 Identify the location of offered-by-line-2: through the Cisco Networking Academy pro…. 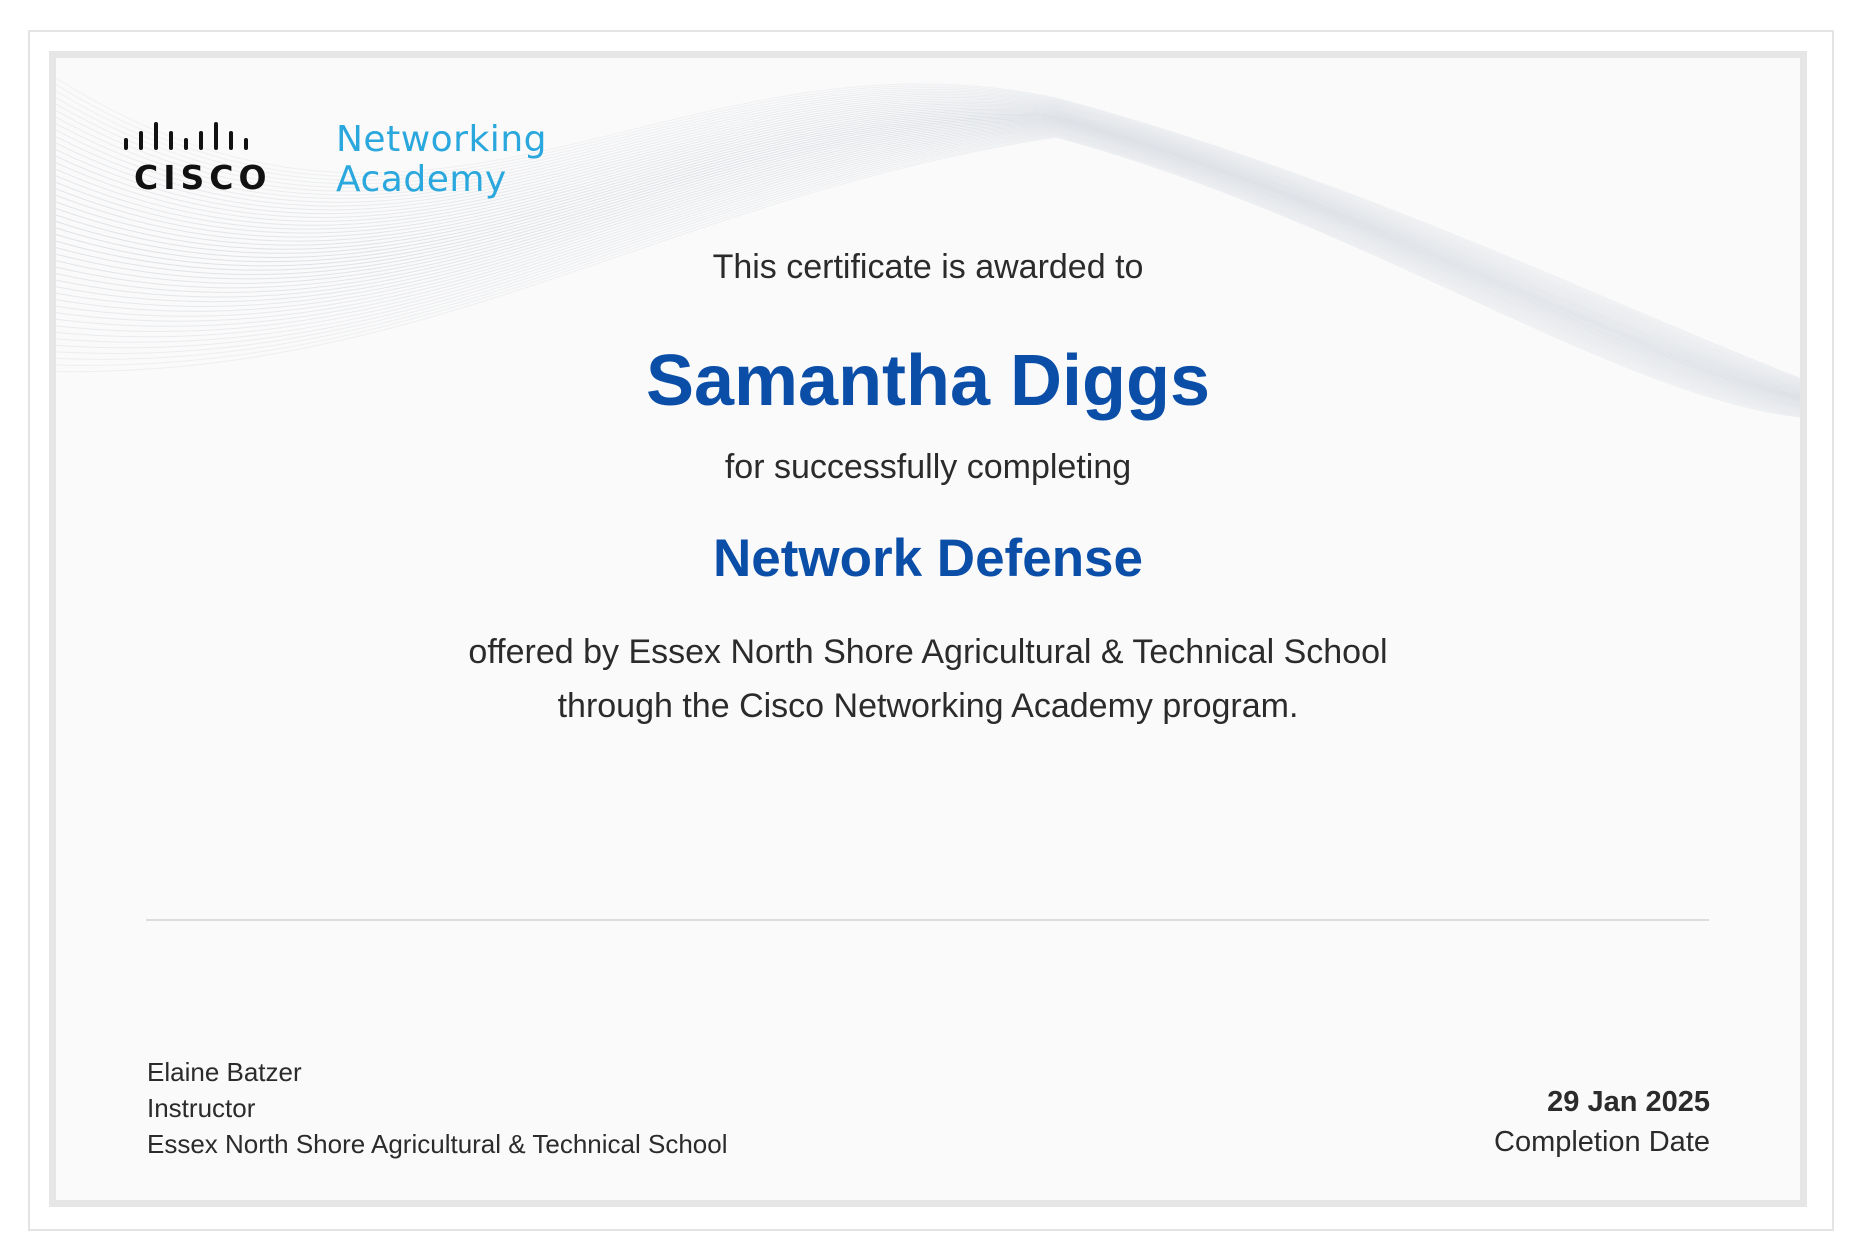
(928, 706).